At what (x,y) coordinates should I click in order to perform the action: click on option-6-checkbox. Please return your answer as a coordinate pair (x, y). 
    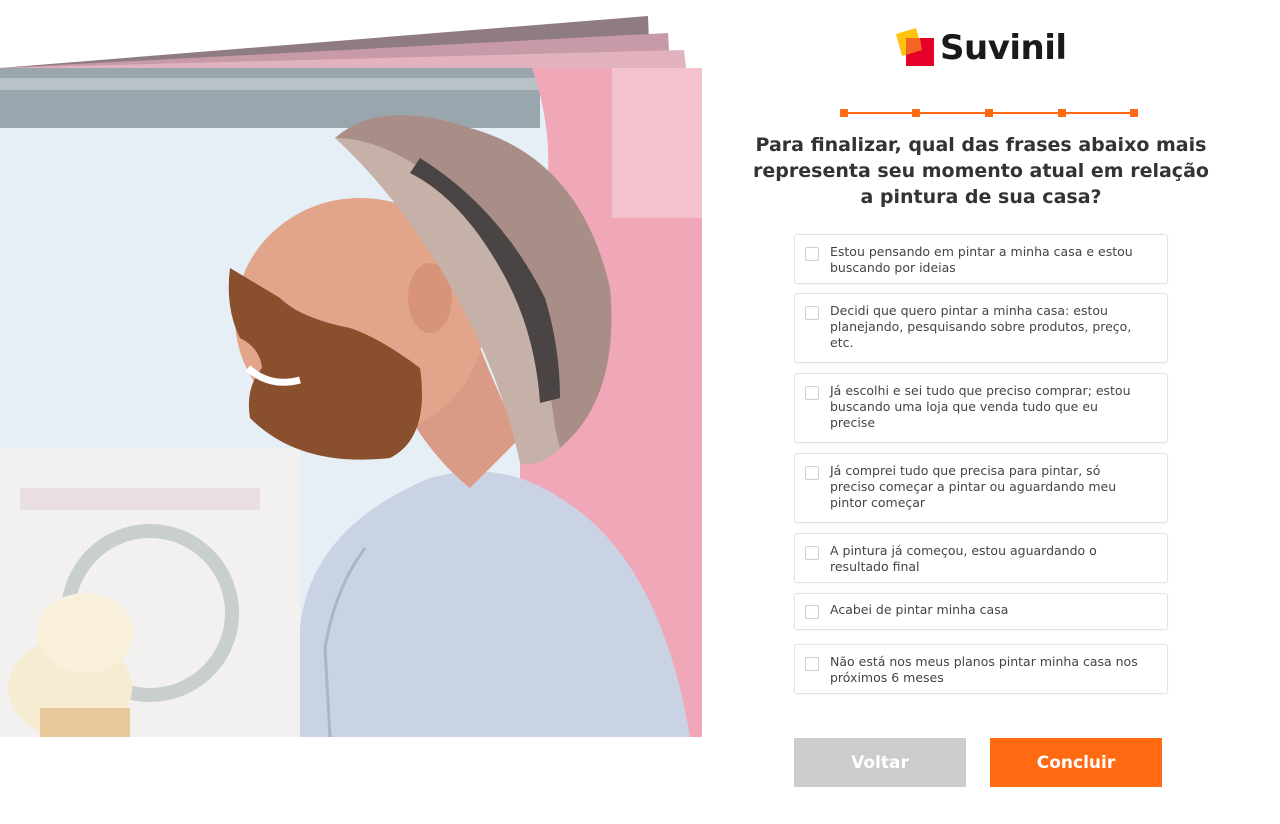
    Looking at the image, I should click on (812, 612).